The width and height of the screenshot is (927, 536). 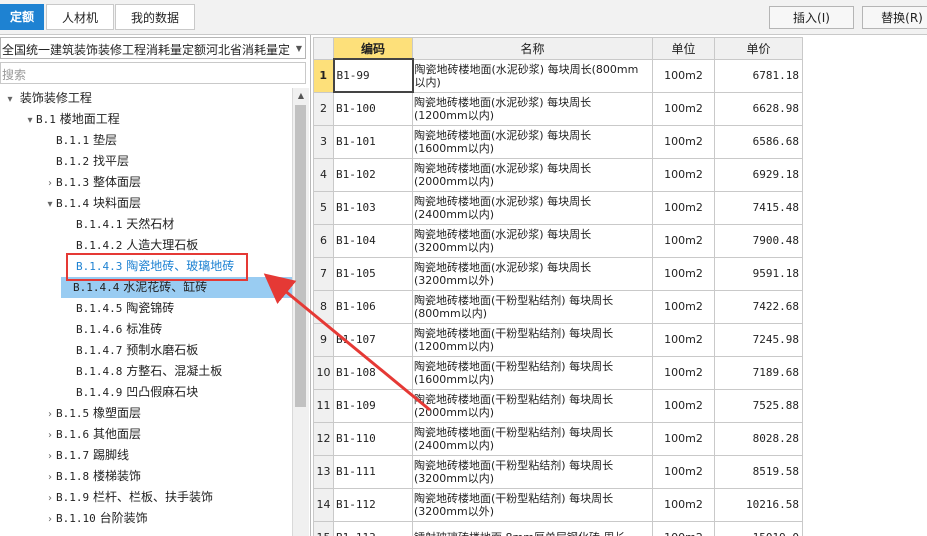 I want to click on quota-name-cell: 陶瓷地砖楼地面(干粉型粘结剂) 每块周长 (800mm以内), so click(x=532, y=306).